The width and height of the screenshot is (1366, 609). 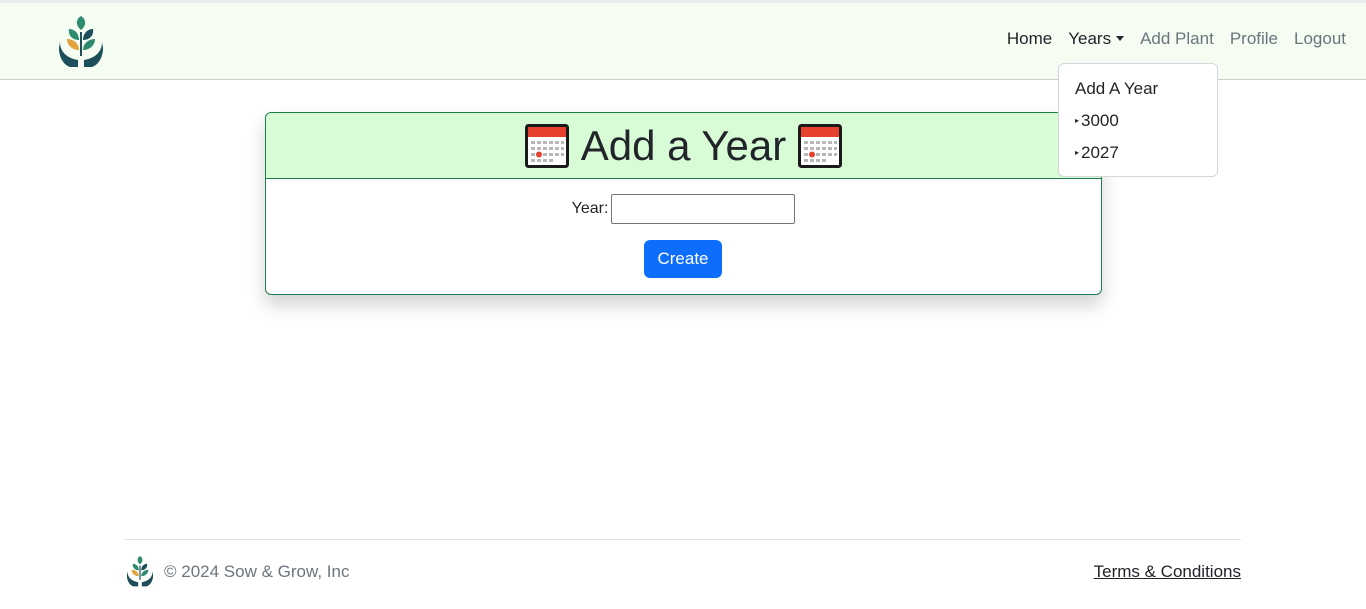 I want to click on nav-home-link: Home, so click(x=1029, y=39).